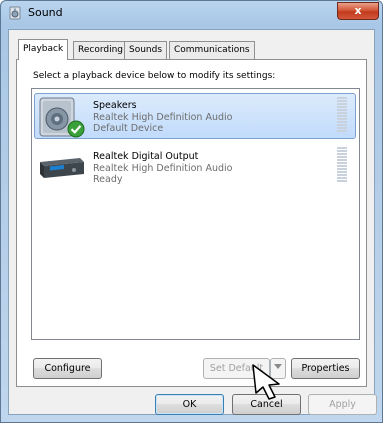 The image size is (383, 423). Describe the element at coordinates (358, 11) in the screenshot. I see `close-button: x` at that location.